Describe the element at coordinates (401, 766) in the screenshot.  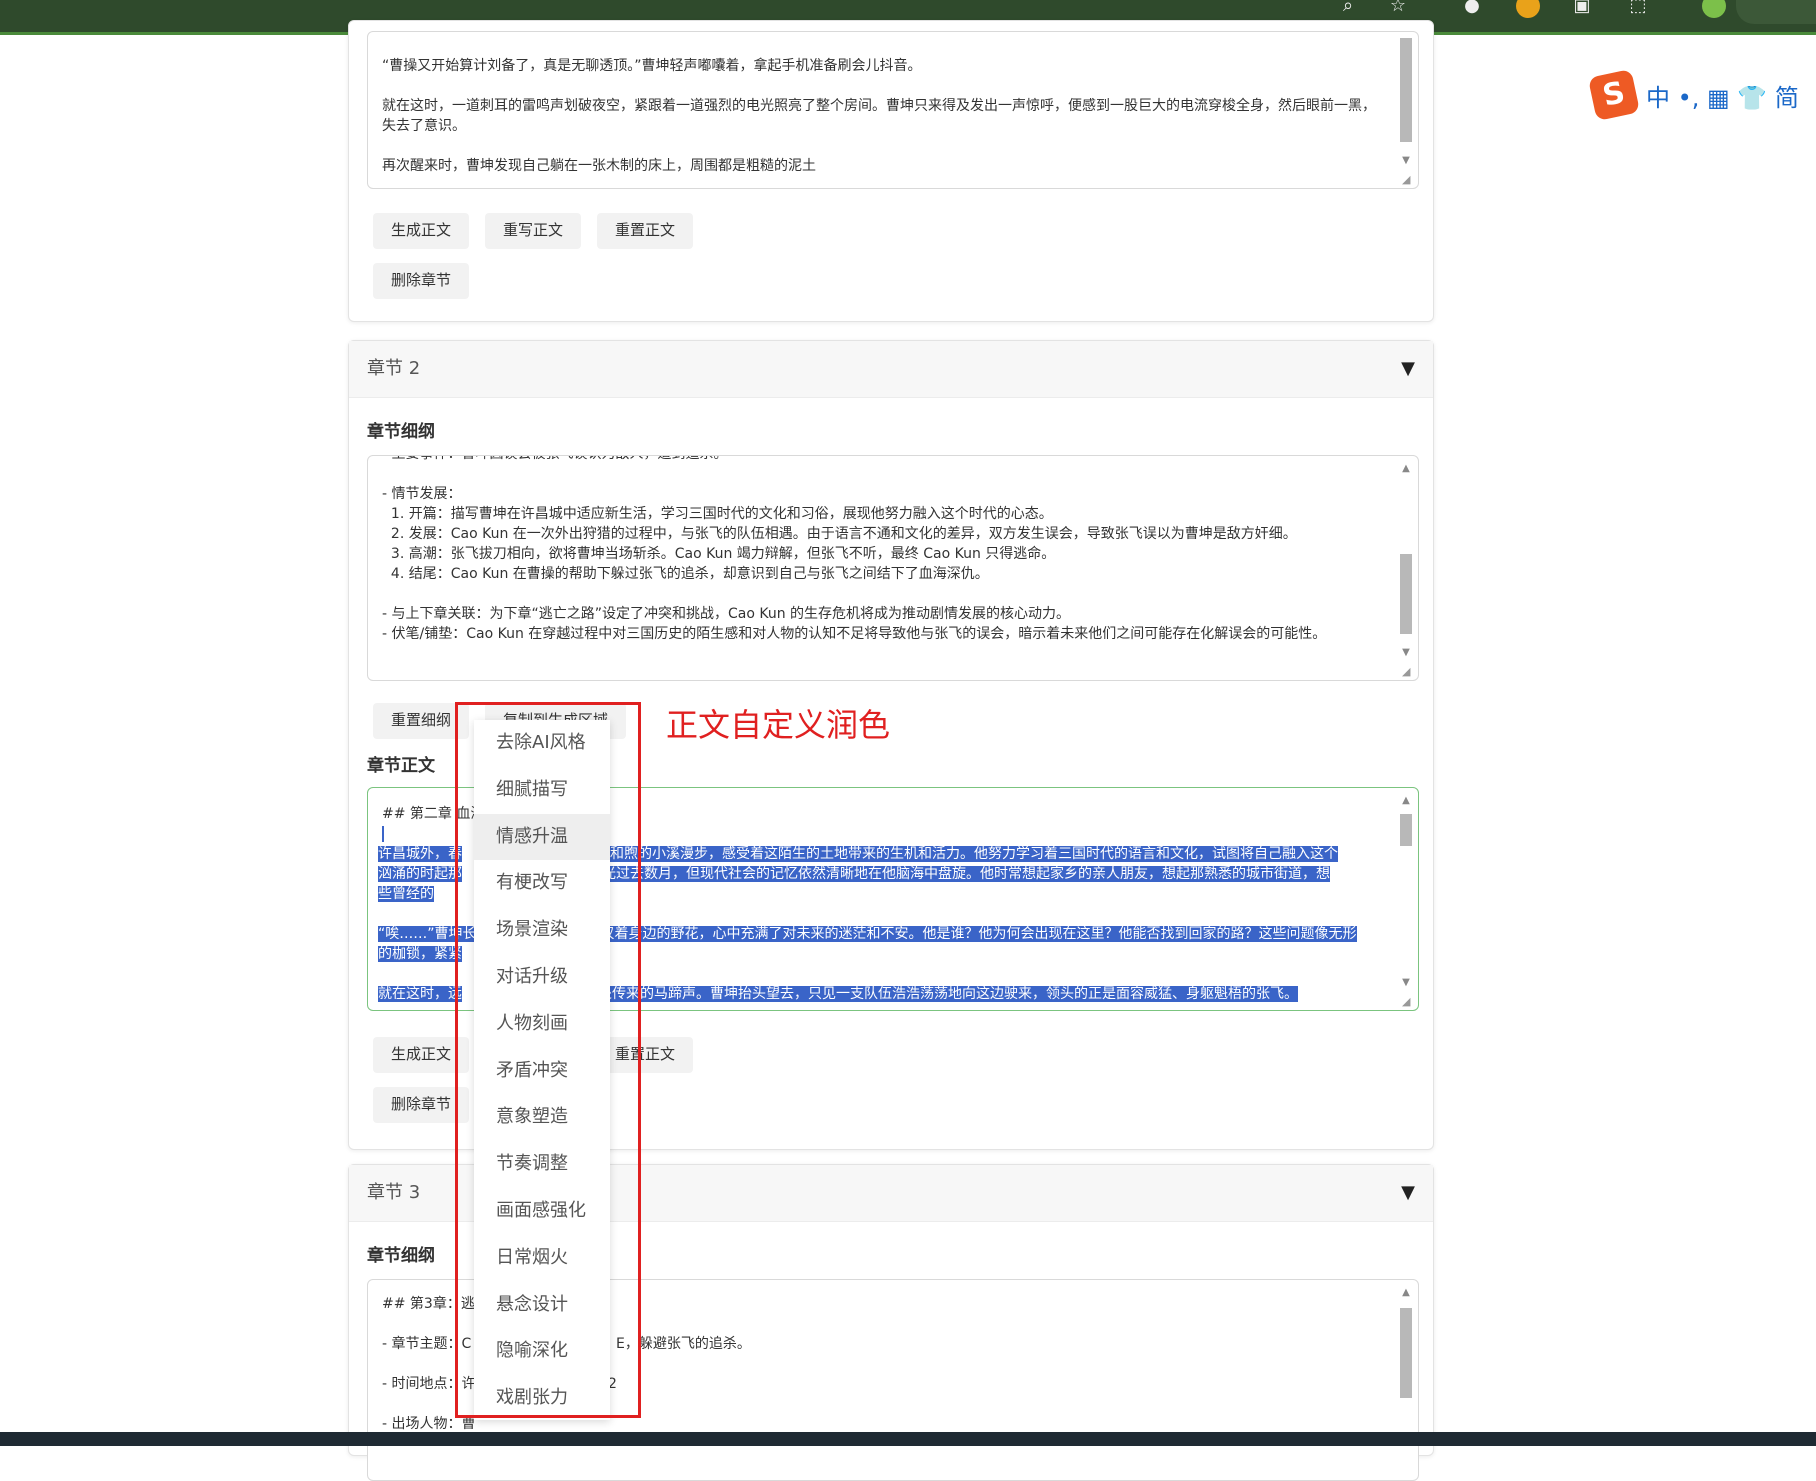
I see `body-label: 章节正文` at that location.